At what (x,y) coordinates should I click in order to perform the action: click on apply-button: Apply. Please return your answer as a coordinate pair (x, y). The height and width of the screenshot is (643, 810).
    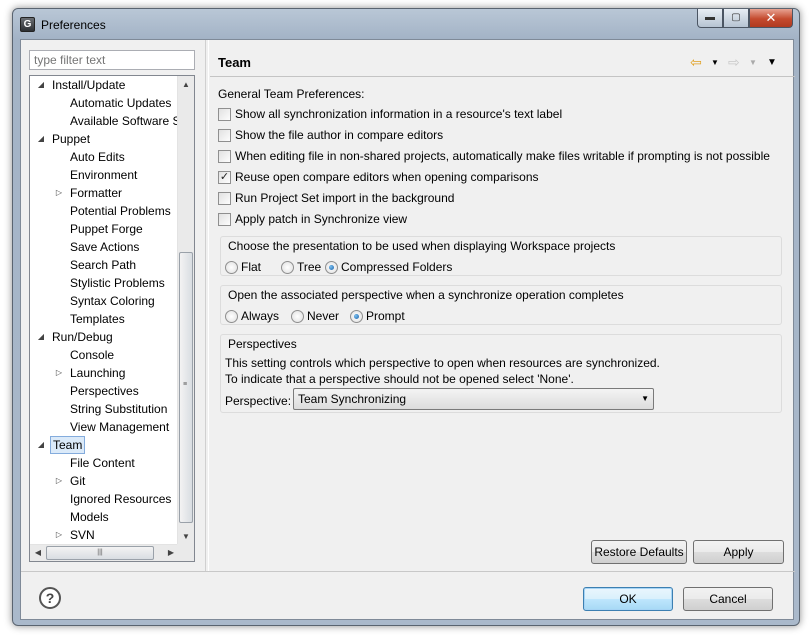
    Looking at the image, I should click on (738, 552).